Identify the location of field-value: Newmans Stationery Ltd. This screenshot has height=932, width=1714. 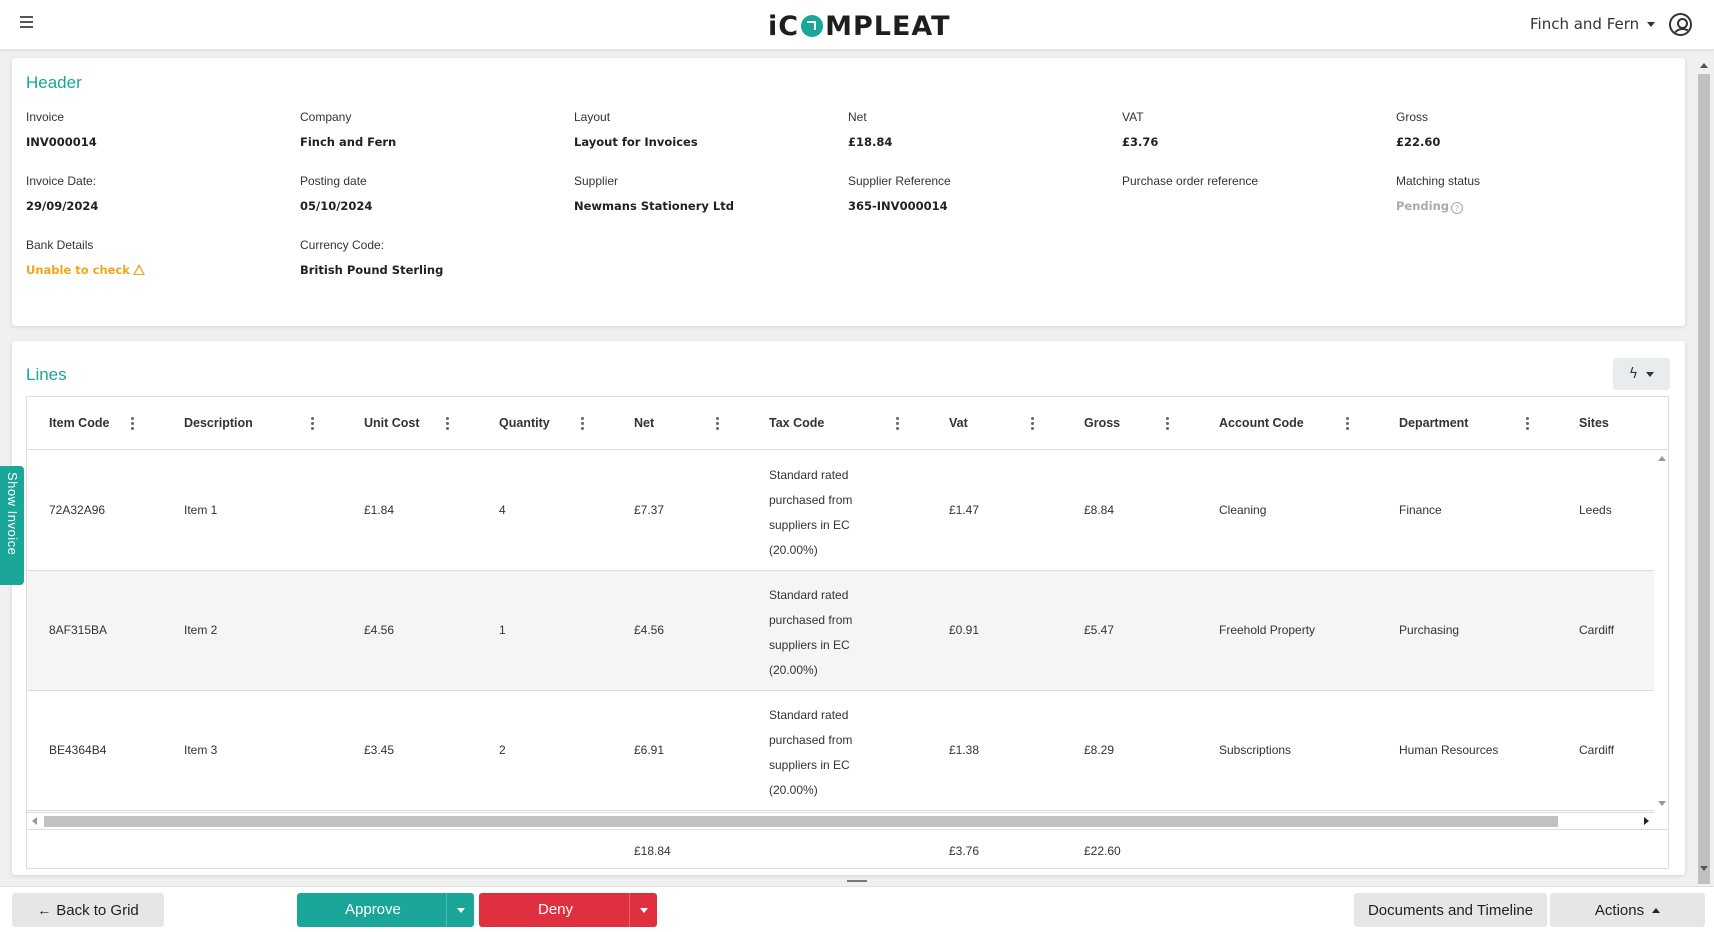
(654, 206).